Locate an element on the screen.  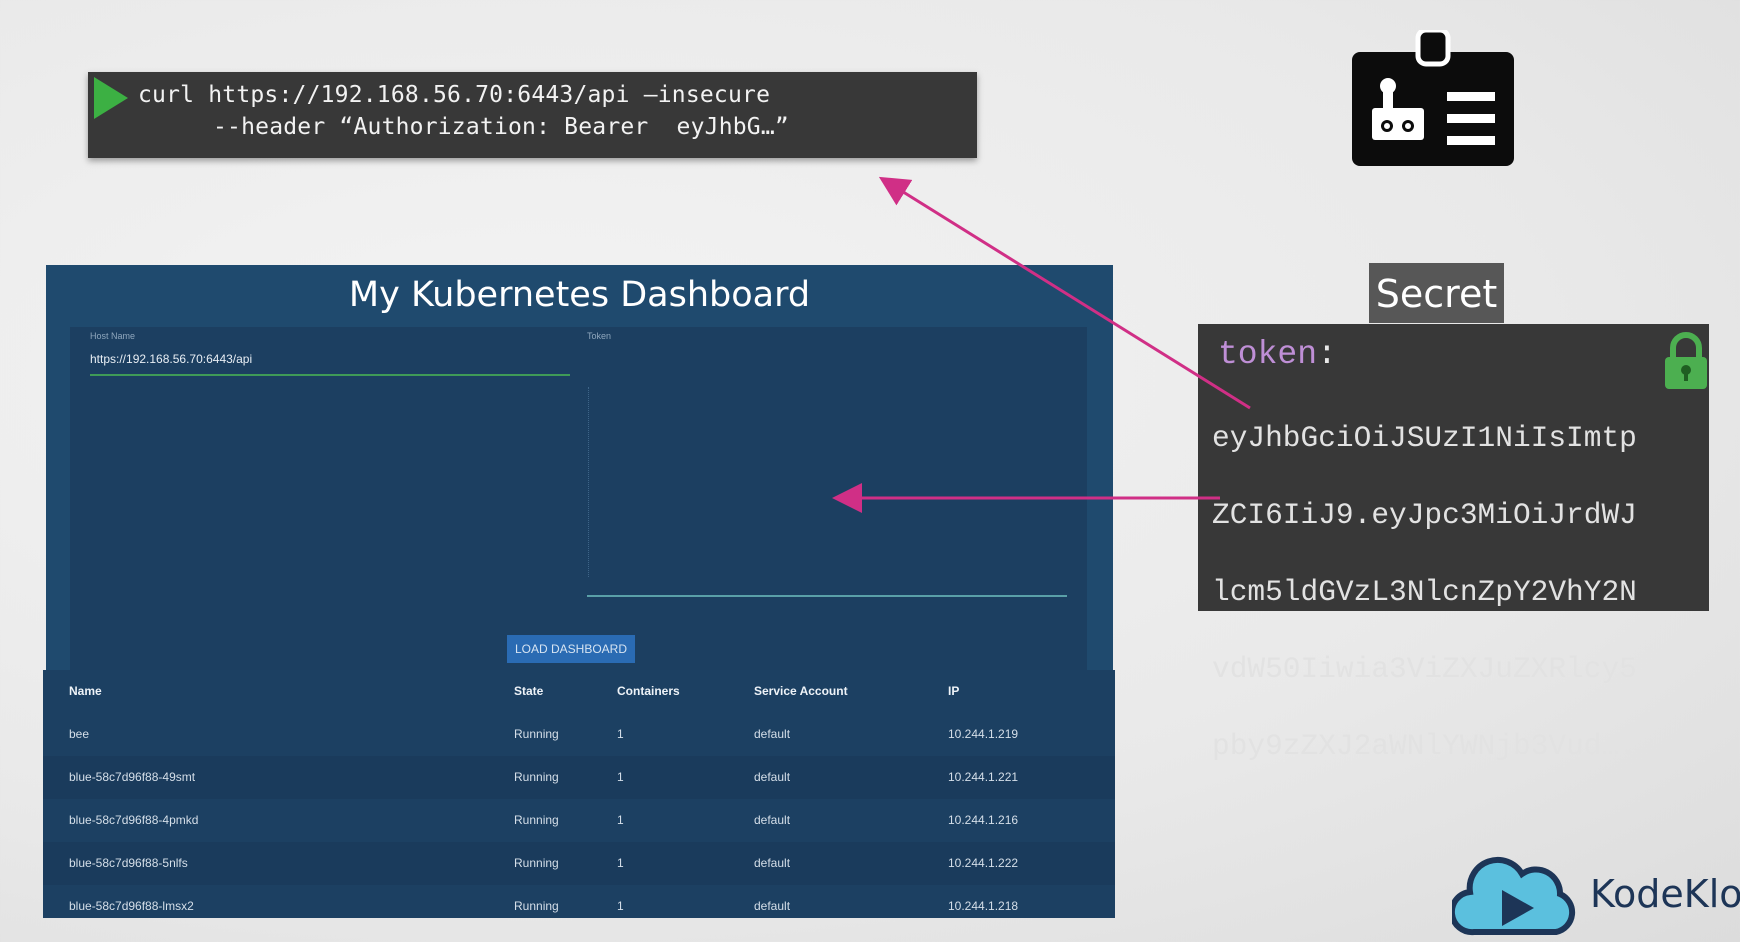
token-line-2: ZCI6IiJ9.eyJpc3MiOiJrdWJ is located at coordinates (1424, 514).